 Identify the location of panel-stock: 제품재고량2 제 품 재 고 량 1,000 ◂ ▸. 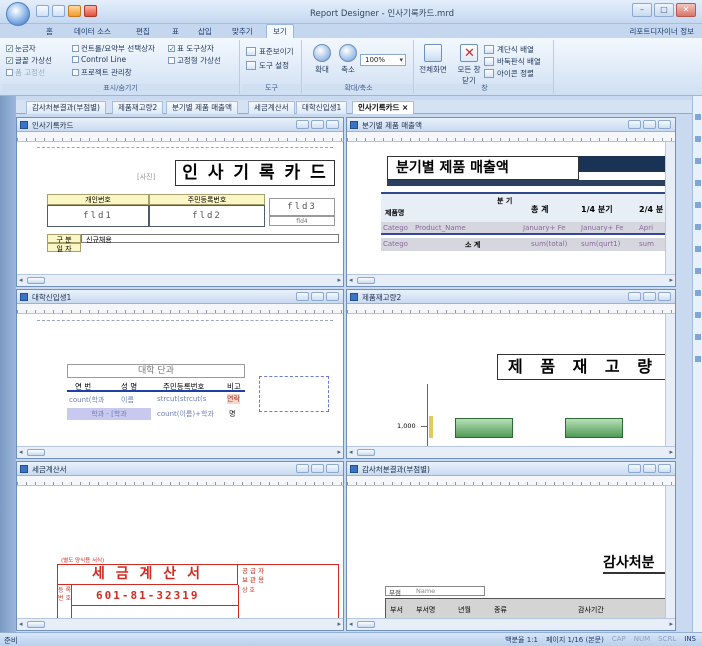
(511, 374).